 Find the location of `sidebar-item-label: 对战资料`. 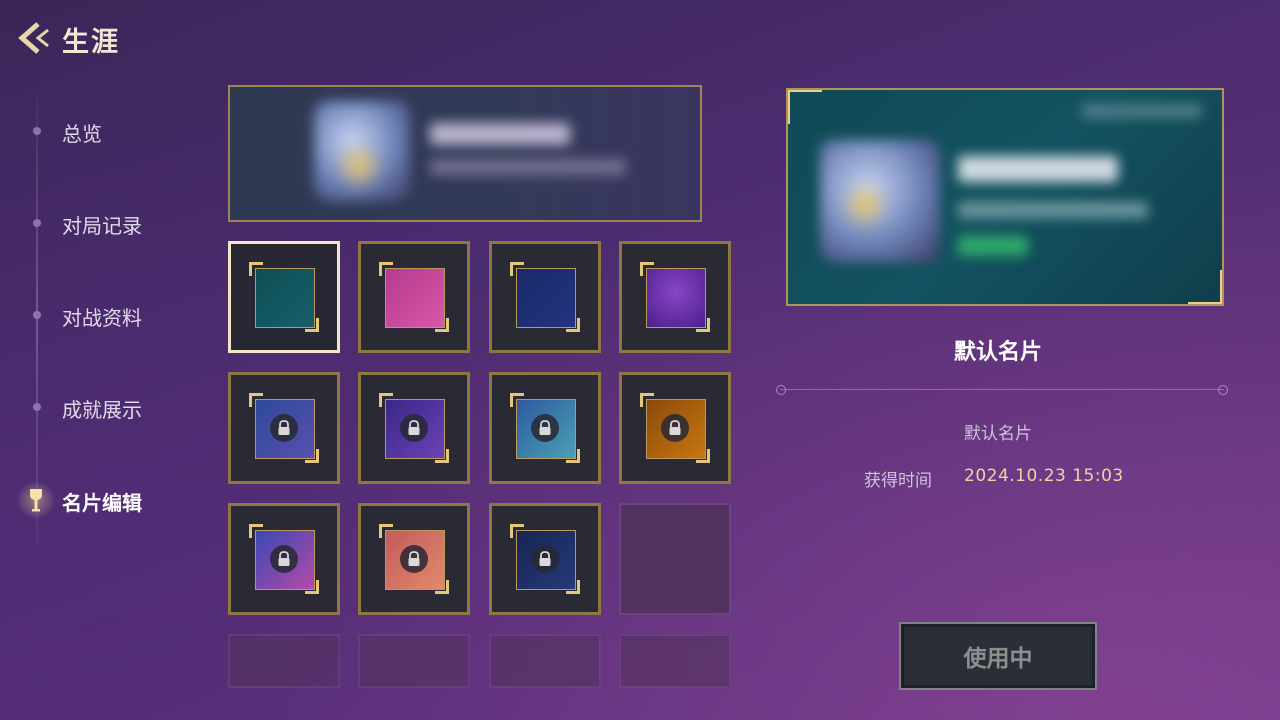

sidebar-item-label: 对战资料 is located at coordinates (102, 318).